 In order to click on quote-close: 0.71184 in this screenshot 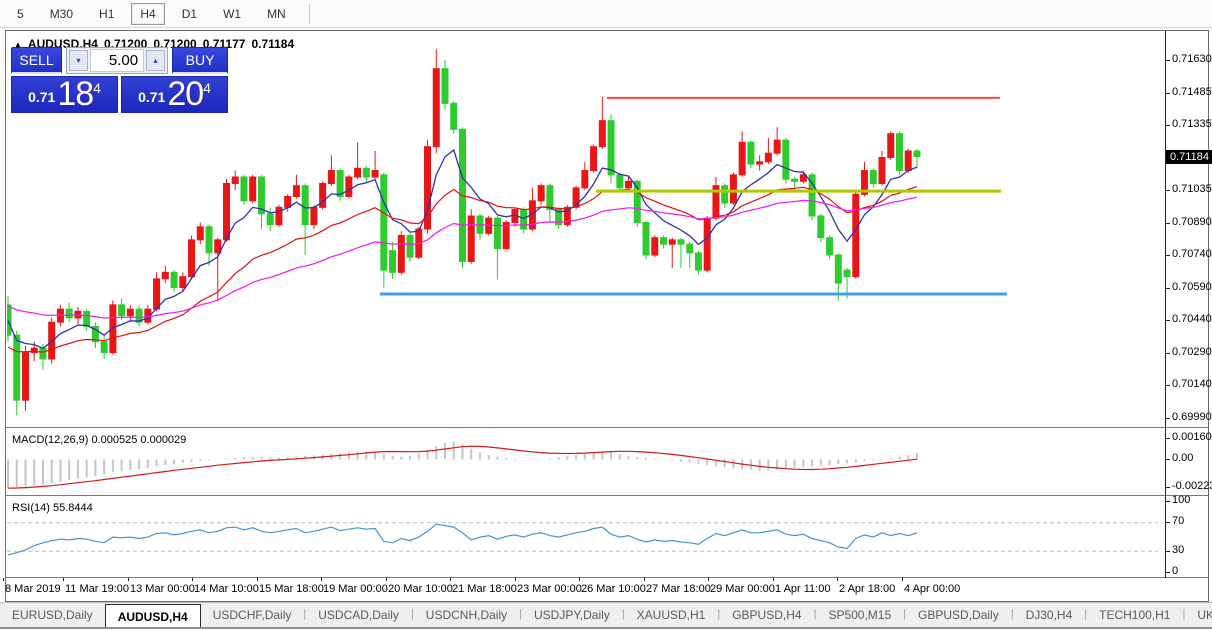, I will do `click(273, 44)`.